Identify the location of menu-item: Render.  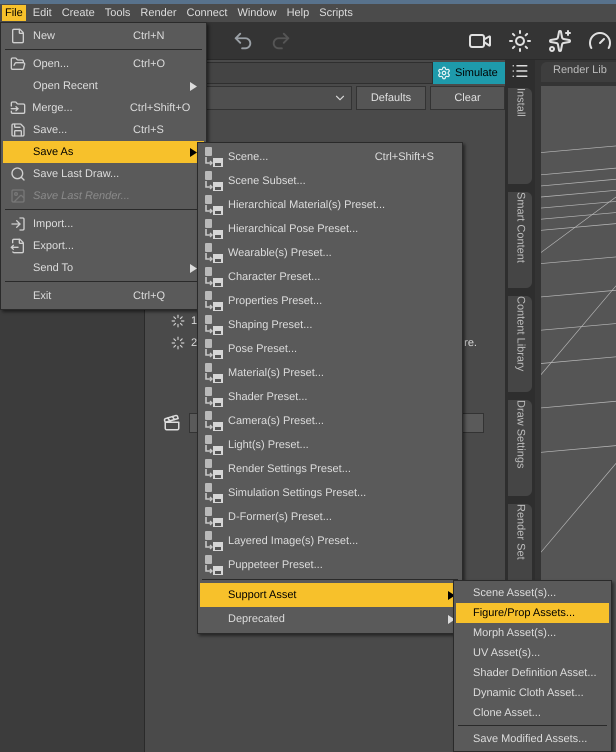
(158, 13).